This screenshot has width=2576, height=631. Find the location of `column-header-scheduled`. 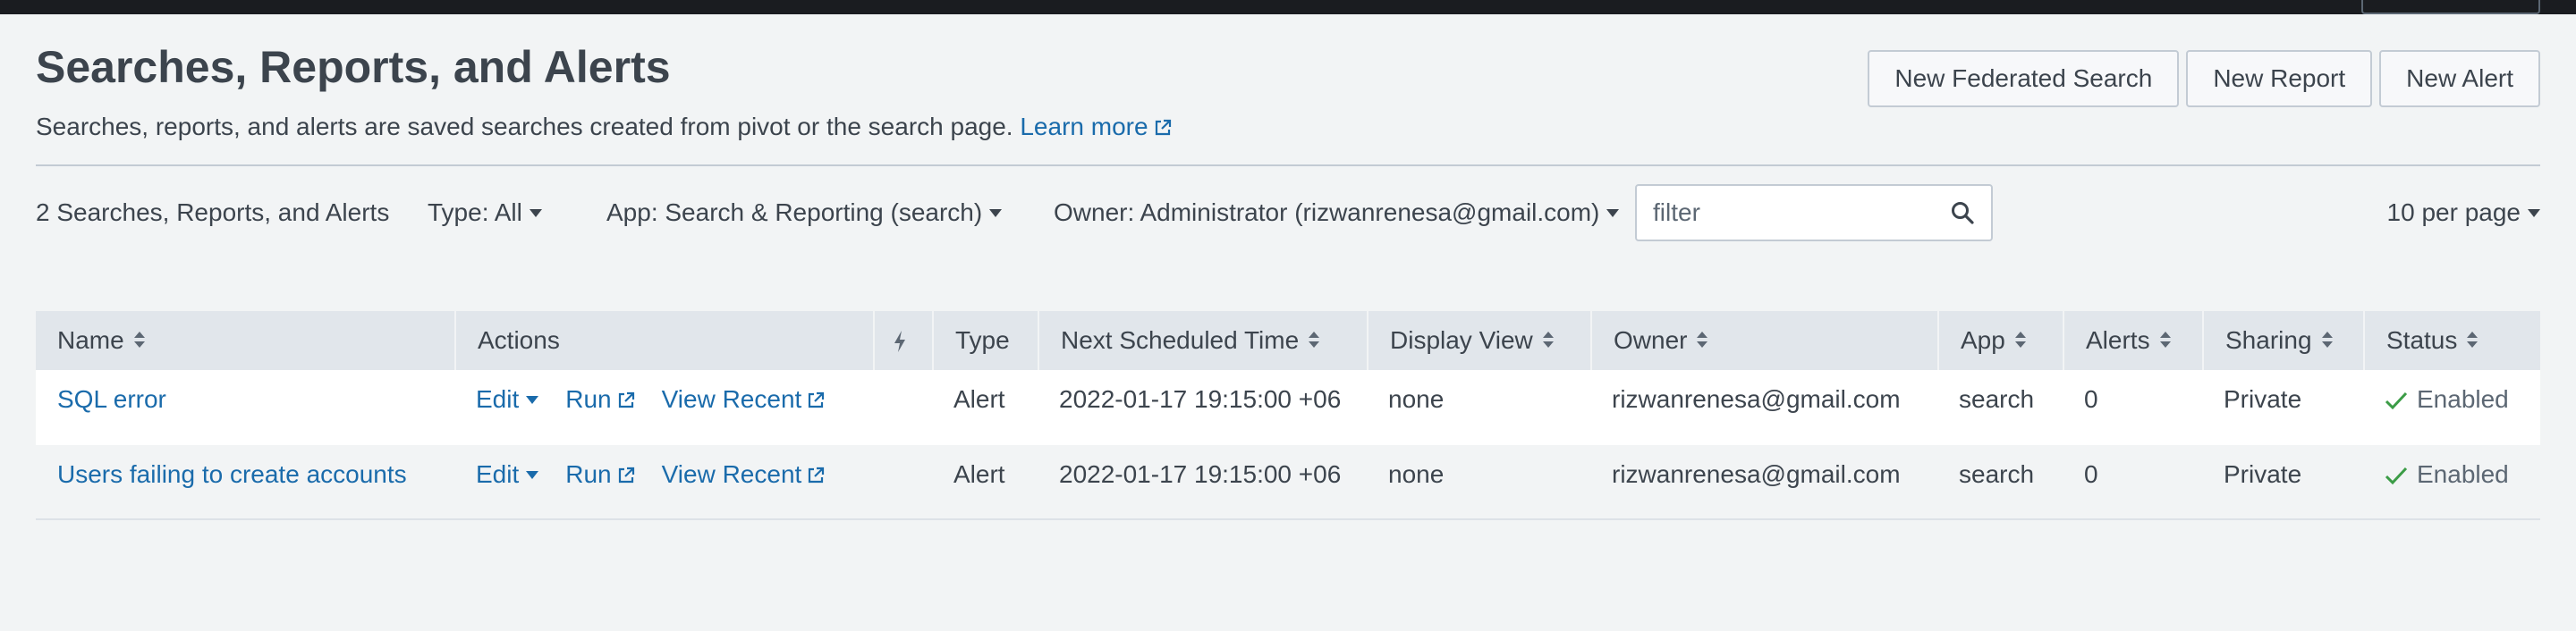

column-header-scheduled is located at coordinates (902, 340).